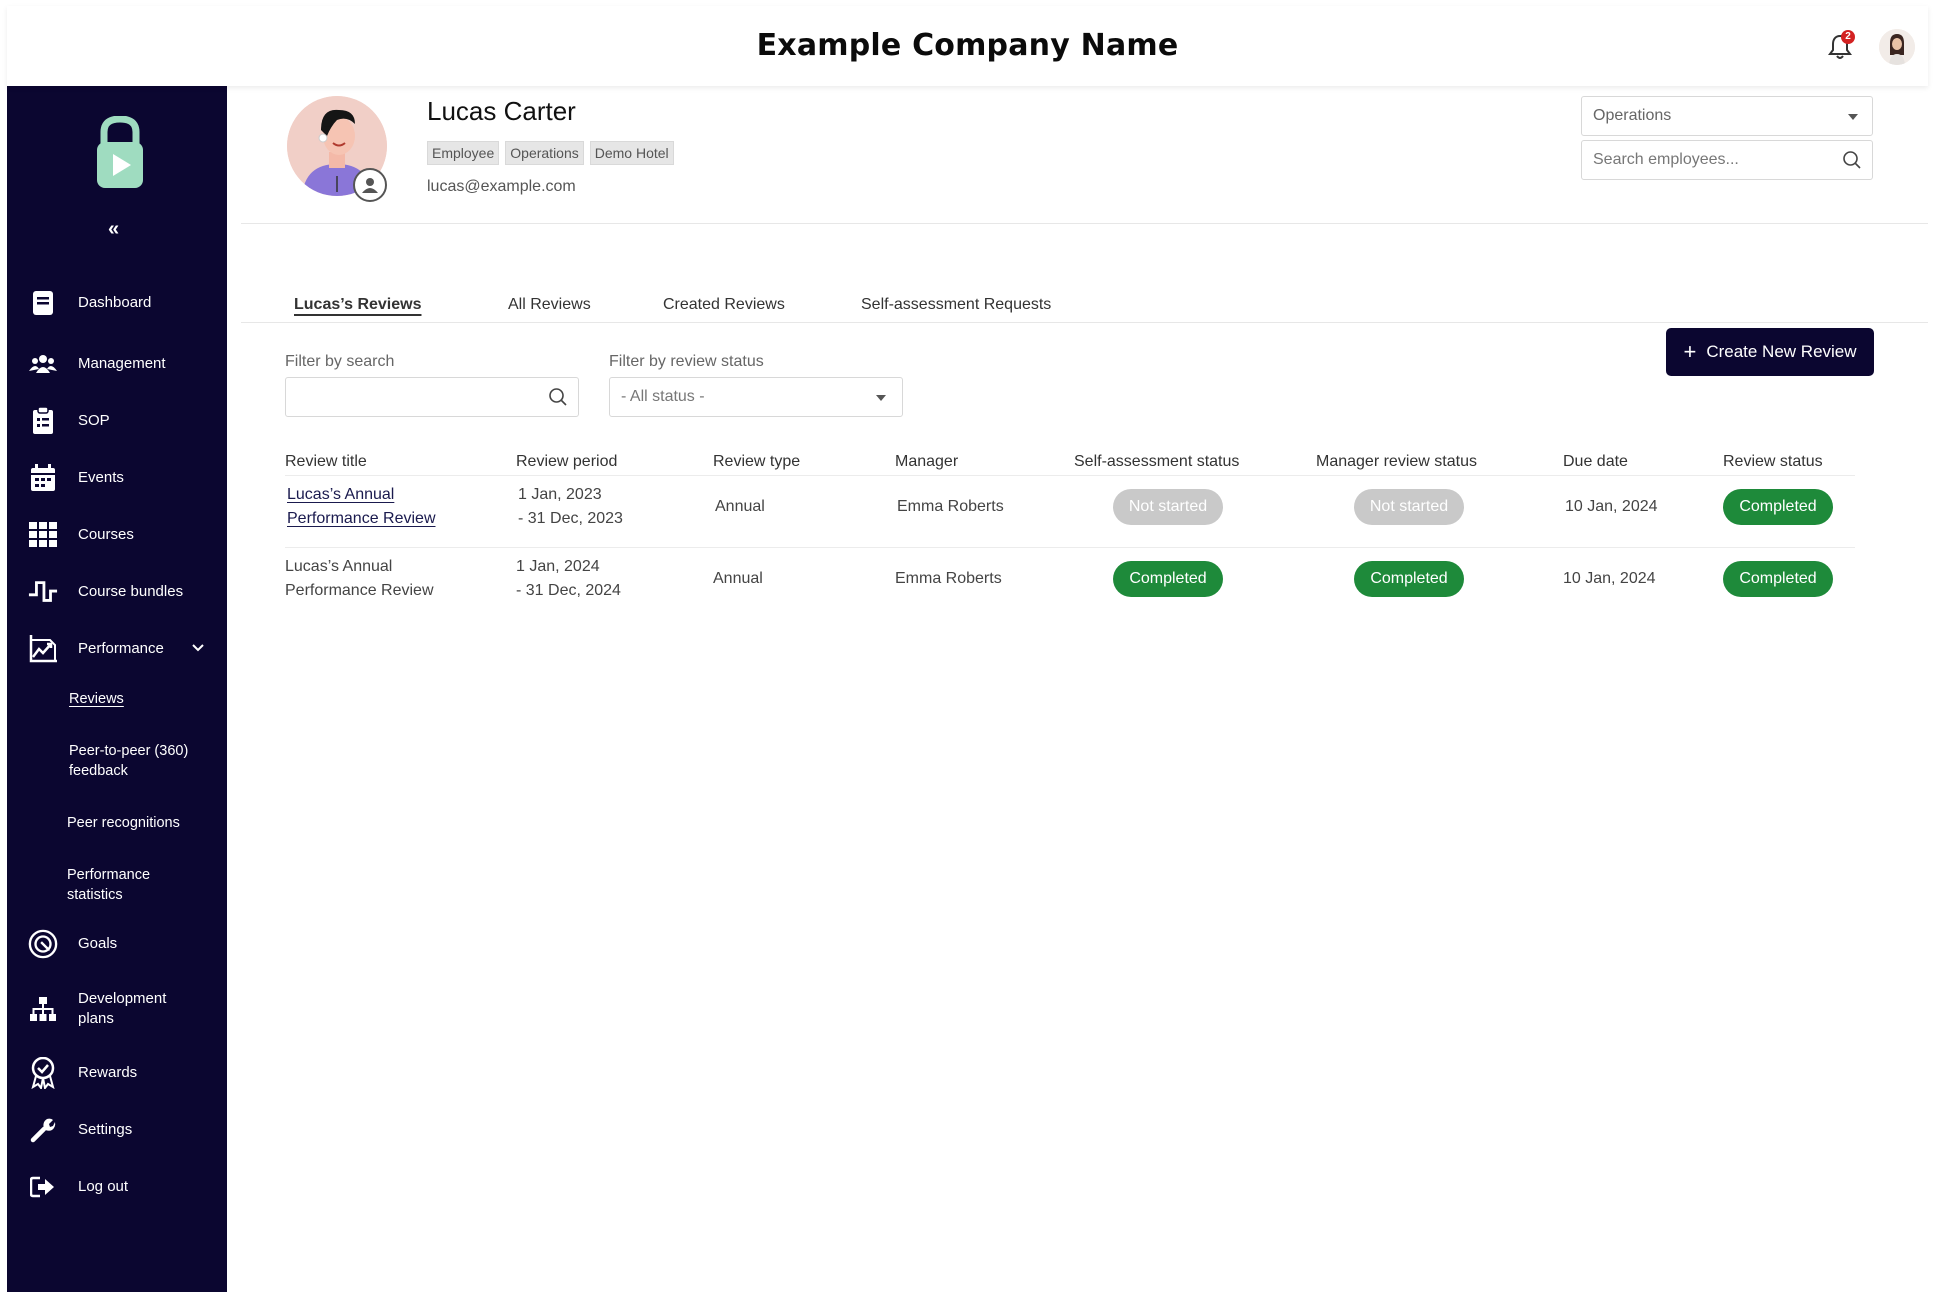 This screenshot has height=1292, width=1933. I want to click on sidebar-item-development-plans: Development plans, so click(117, 1009).